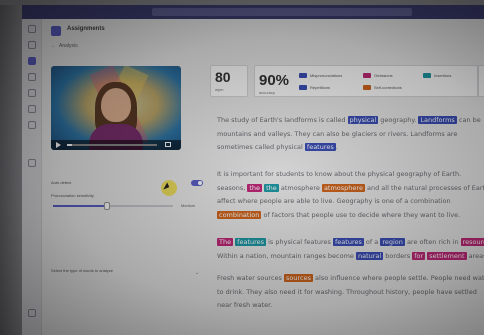  I want to click on calls-icon, so click(32, 109).